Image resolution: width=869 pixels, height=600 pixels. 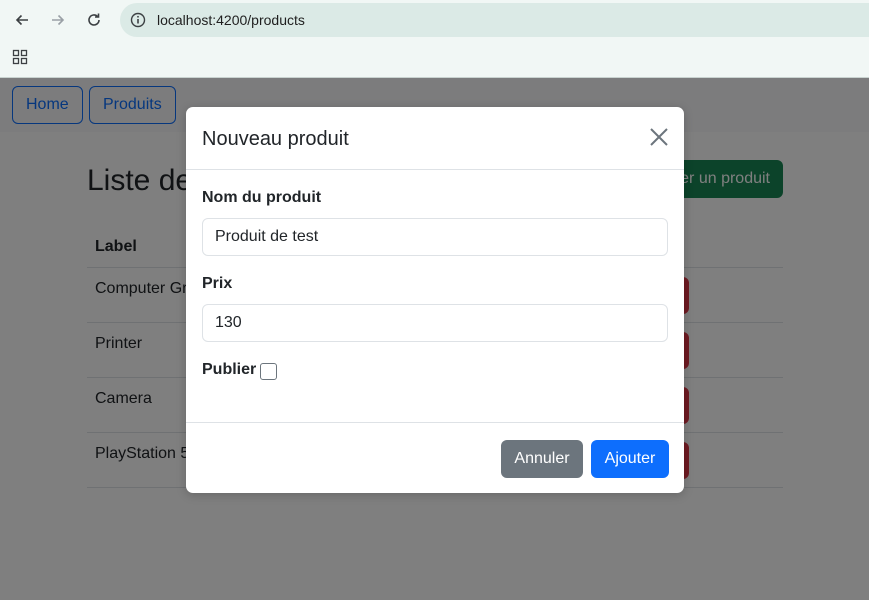 What do you see at coordinates (217, 283) in the screenshot?
I see `price-label: Prix` at bounding box center [217, 283].